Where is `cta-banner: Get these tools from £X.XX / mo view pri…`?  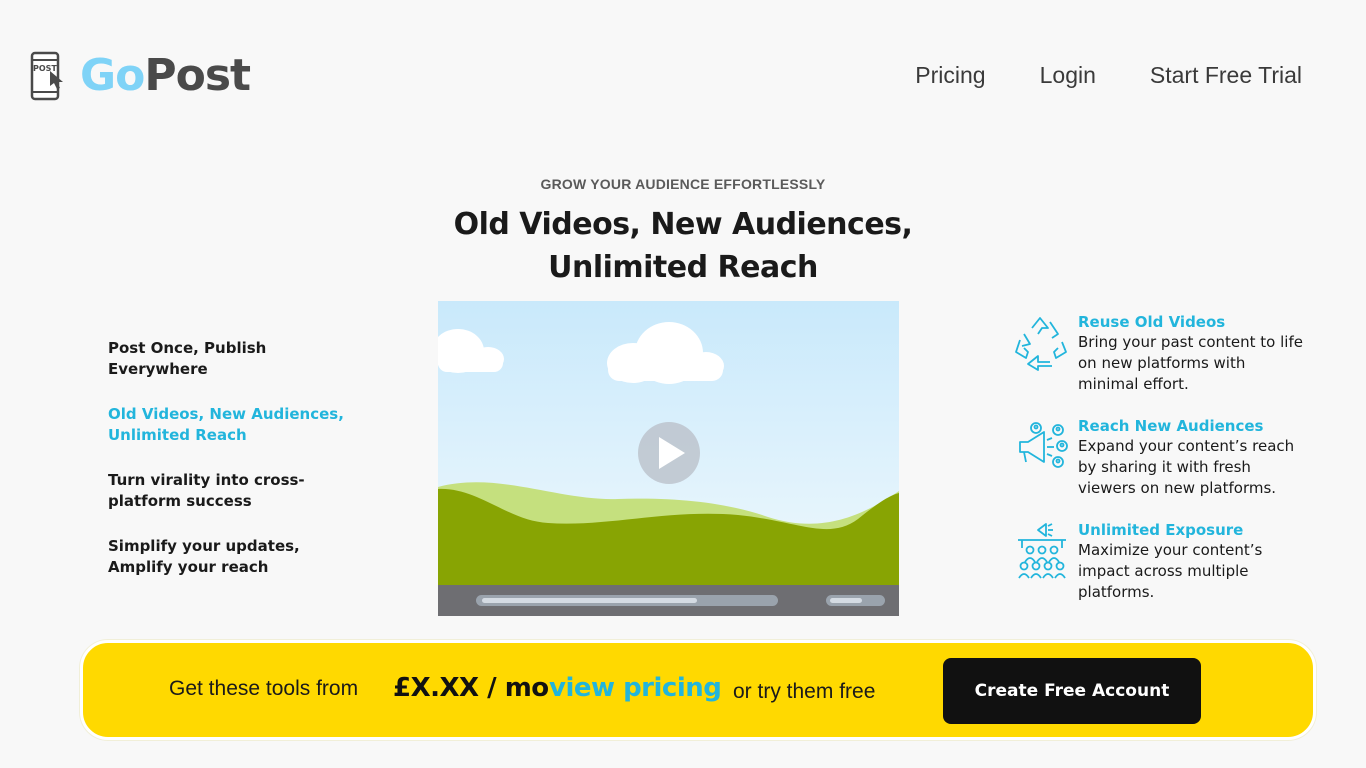 cta-banner: Get these tools from £X.XX / mo view pri… is located at coordinates (698, 690).